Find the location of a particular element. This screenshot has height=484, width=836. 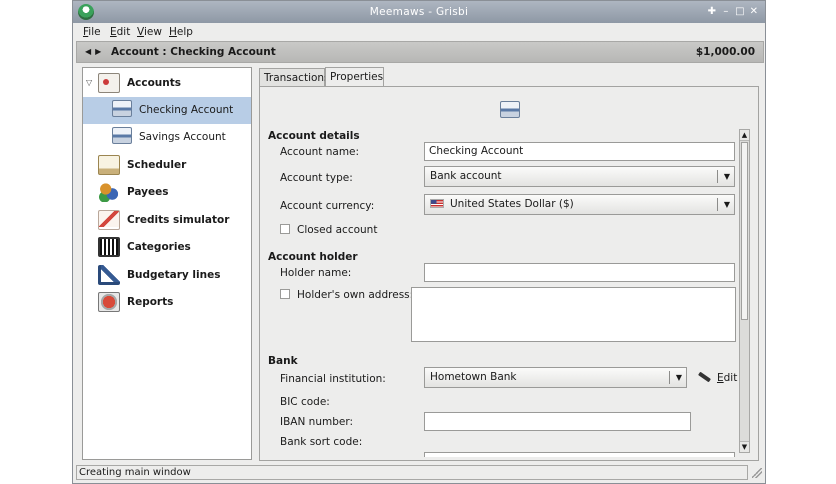

minimize-button: – is located at coordinates (726, 12).